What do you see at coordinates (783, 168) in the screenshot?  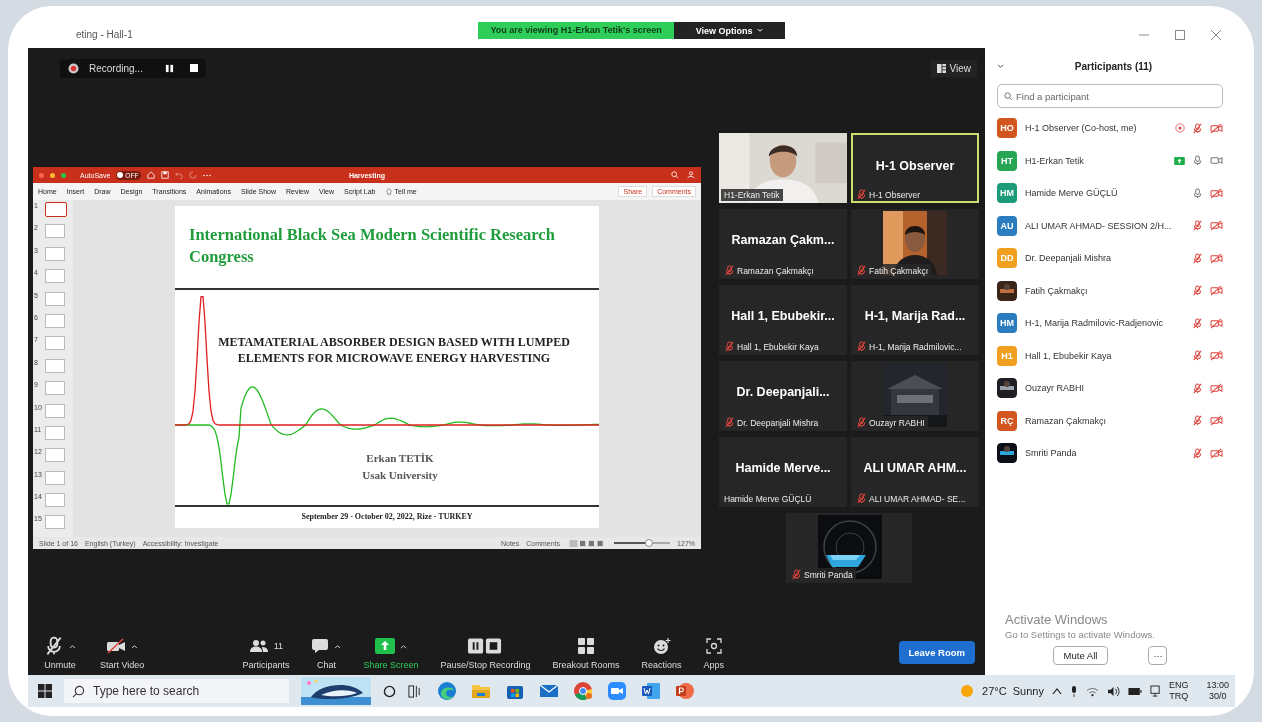 I see `video-tile: H1-Erkan Tetik` at bounding box center [783, 168].